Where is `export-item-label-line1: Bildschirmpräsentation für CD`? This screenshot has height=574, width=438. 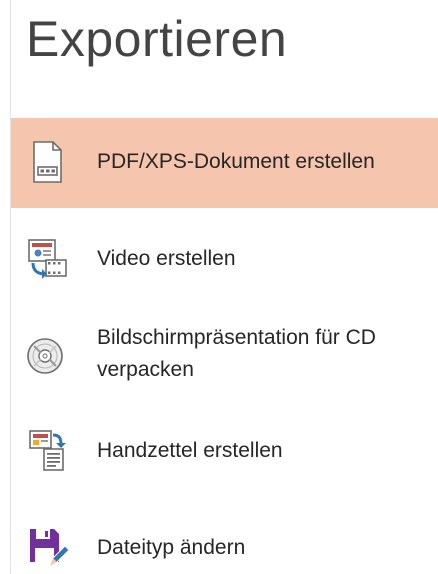
export-item-label-line1: Bildschirmpräsentation für CD is located at coordinates (236, 337).